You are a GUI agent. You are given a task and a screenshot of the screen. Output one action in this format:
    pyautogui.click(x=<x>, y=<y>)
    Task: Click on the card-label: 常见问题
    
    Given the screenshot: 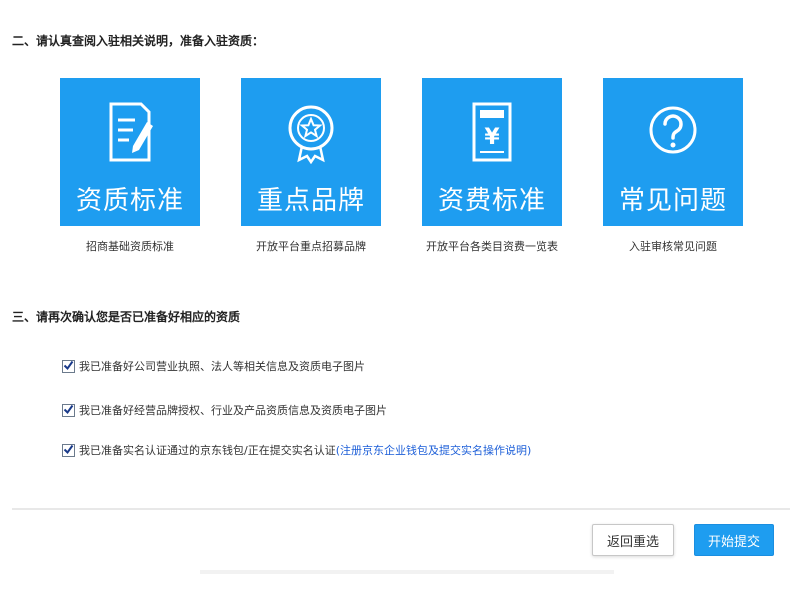 What is the action you would take?
    pyautogui.click(x=672, y=201)
    